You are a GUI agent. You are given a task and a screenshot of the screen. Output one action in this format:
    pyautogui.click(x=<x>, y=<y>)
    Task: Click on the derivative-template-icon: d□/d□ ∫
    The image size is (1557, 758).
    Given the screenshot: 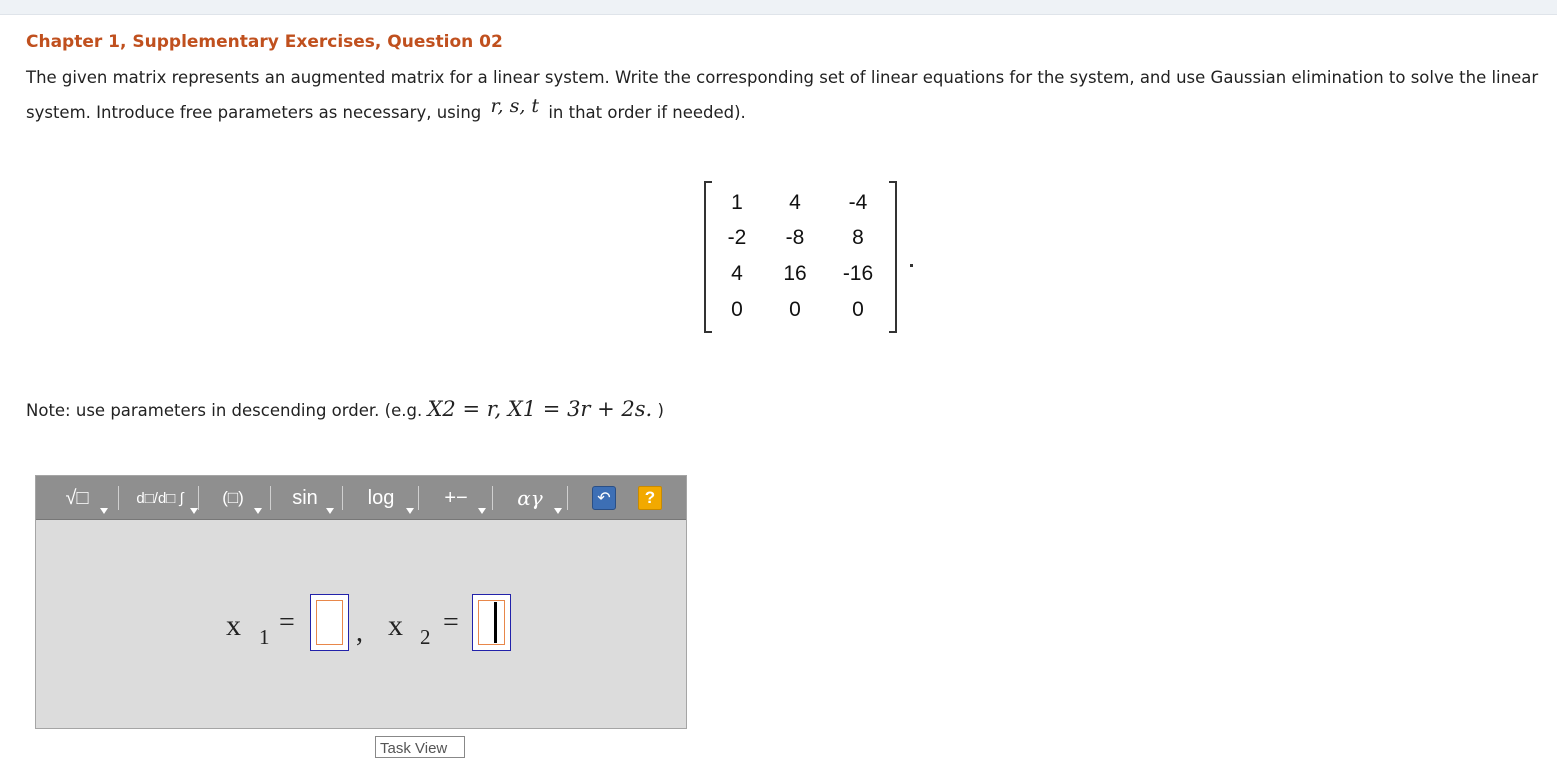 What is the action you would take?
    pyautogui.click(x=160, y=498)
    